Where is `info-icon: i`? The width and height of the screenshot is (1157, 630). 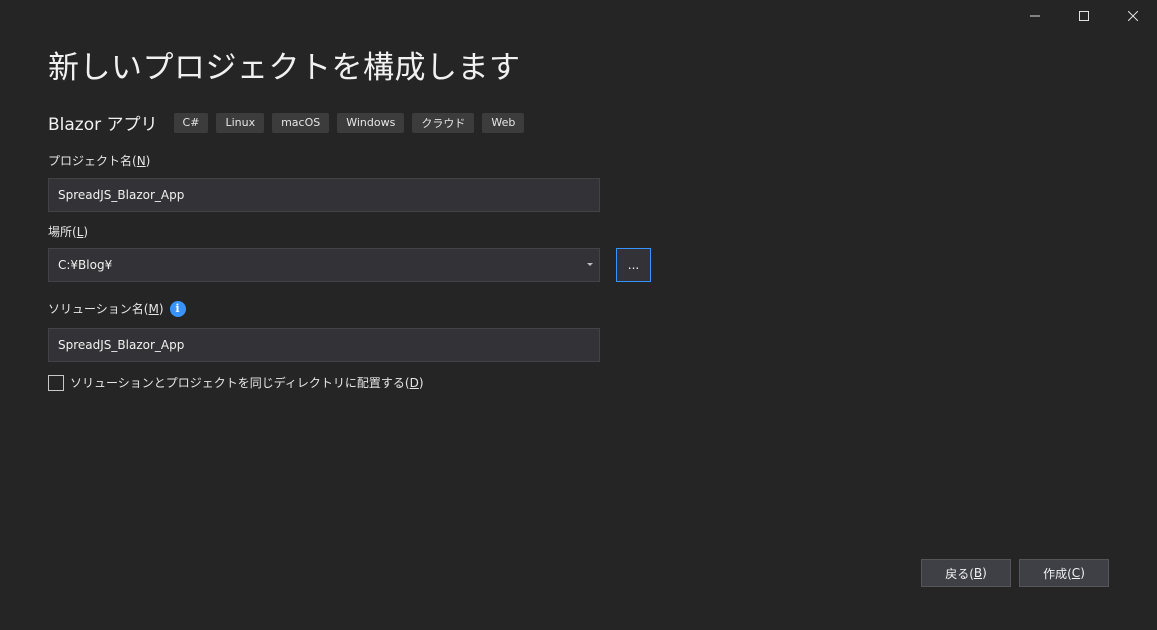
info-icon: i is located at coordinates (177, 308).